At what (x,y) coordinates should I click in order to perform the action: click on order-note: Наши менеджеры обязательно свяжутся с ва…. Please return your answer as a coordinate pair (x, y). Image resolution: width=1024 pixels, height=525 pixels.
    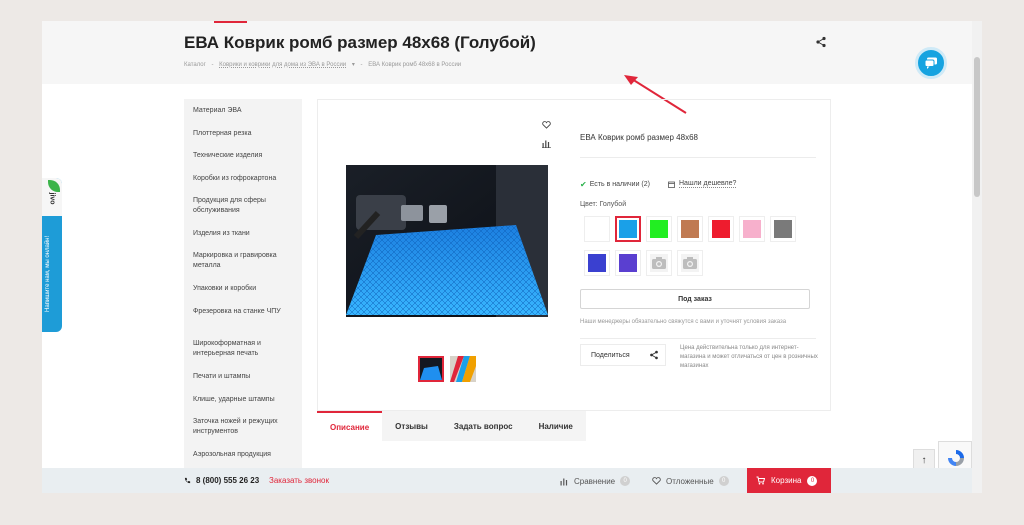
    Looking at the image, I should click on (683, 322).